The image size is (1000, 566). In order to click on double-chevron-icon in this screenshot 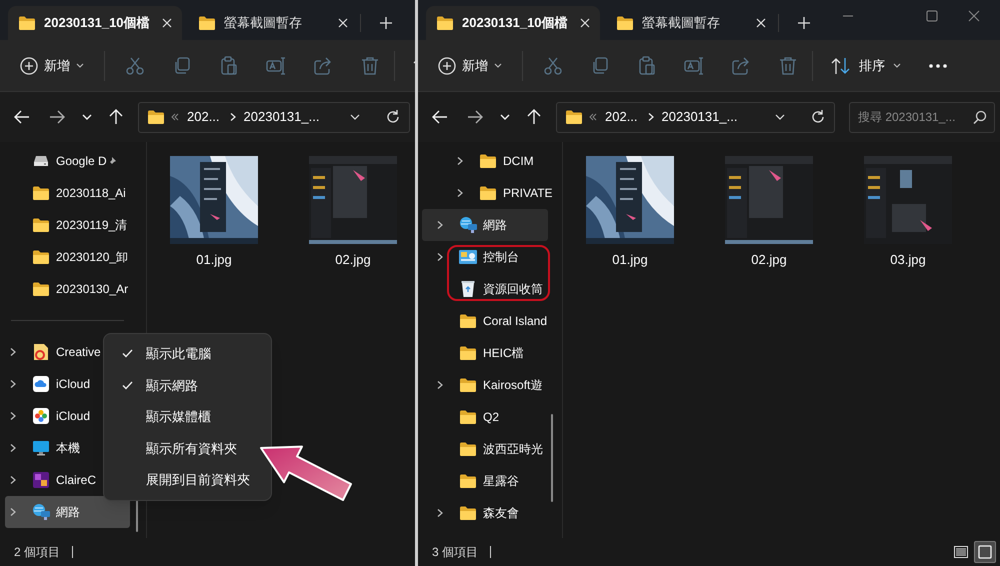, I will do `click(175, 117)`.